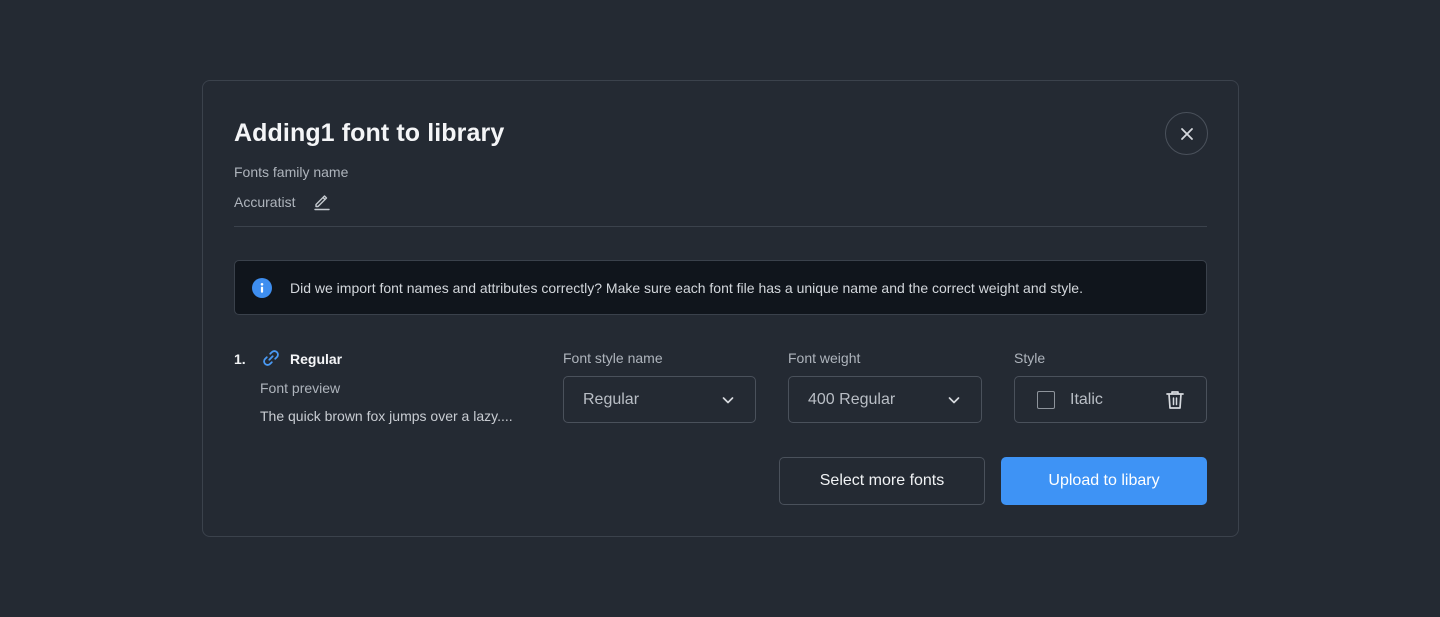 This screenshot has height=617, width=1440. I want to click on font-style-name-label: Font style name, so click(613, 358).